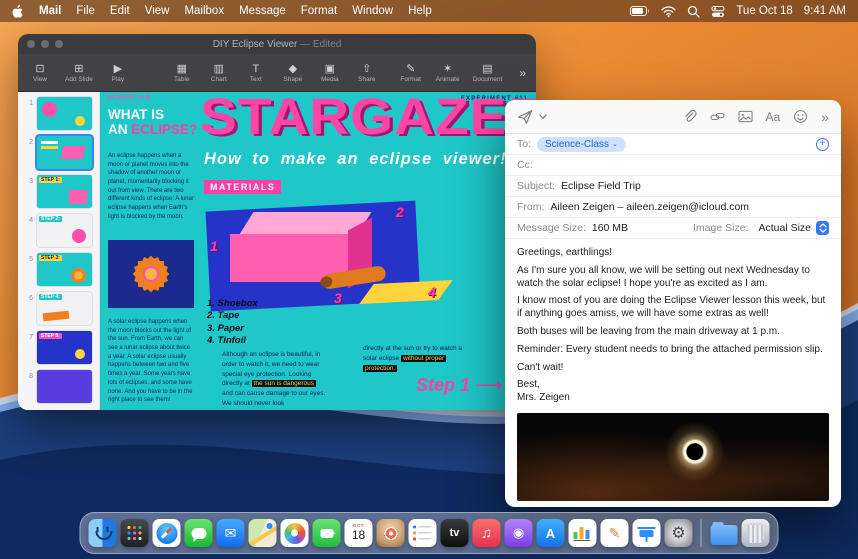 The height and width of the screenshot is (559, 858). I want to click on image-size-popup: Actual Size, so click(793, 228).